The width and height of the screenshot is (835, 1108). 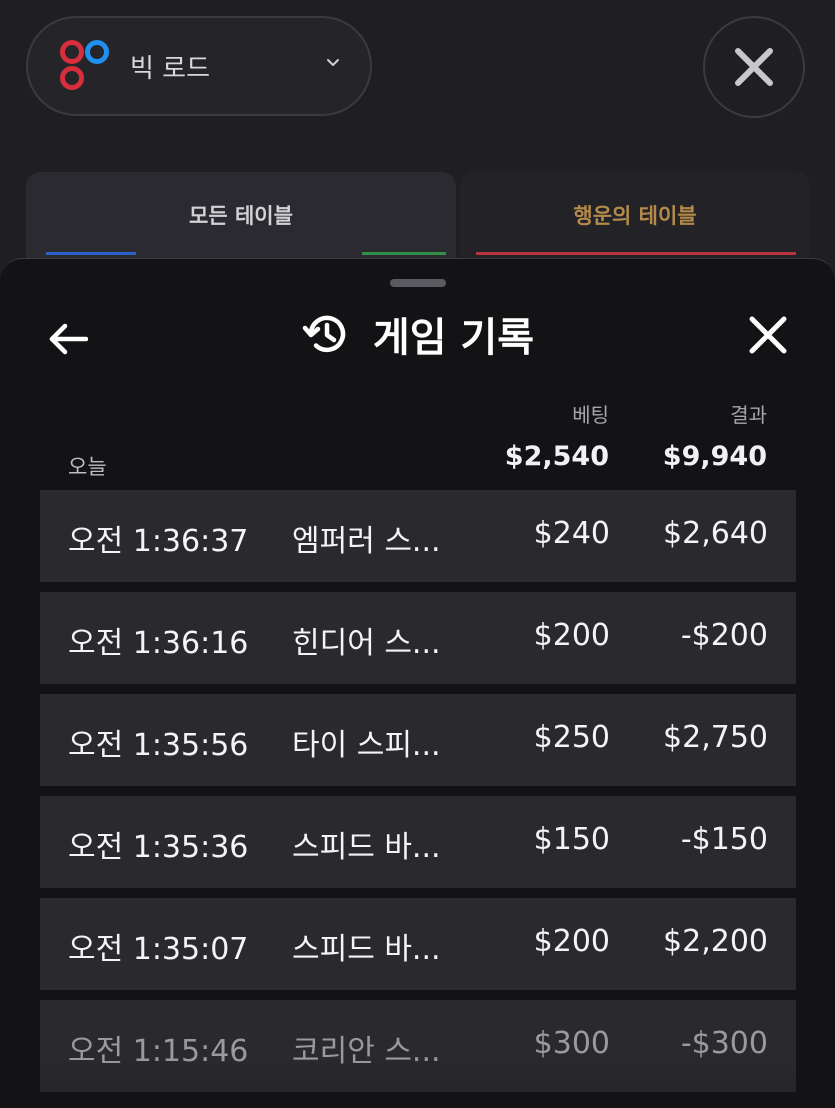 I want to click on big-road-logo-icon, so click(x=86, y=66).